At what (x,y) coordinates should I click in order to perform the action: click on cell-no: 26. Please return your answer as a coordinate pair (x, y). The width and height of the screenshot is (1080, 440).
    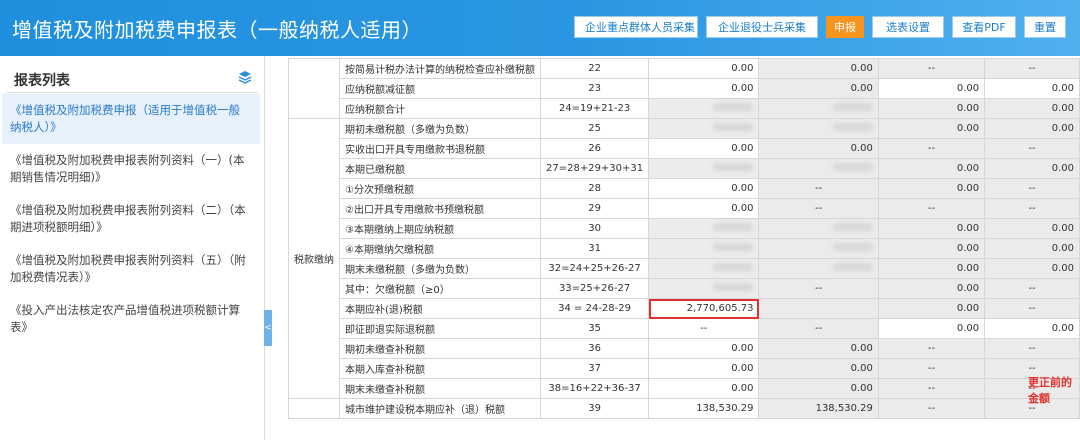
    Looking at the image, I should click on (594, 148).